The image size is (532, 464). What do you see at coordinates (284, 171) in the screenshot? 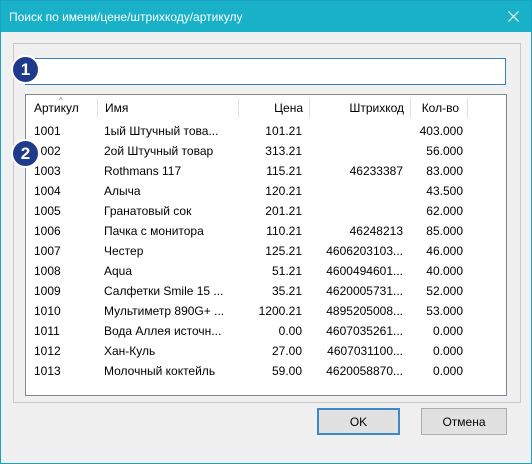
I see `cell-price: 115.21` at bounding box center [284, 171].